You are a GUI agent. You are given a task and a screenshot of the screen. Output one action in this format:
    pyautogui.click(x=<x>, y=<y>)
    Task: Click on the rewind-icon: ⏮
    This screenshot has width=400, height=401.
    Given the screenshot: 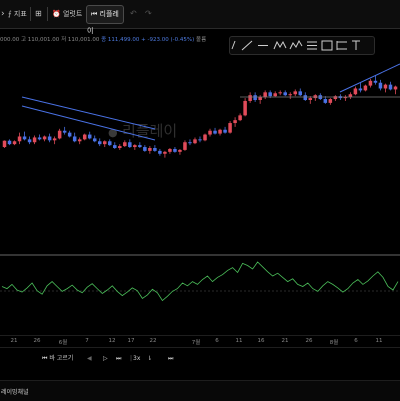 What is the action you would take?
    pyautogui.click(x=94, y=14)
    